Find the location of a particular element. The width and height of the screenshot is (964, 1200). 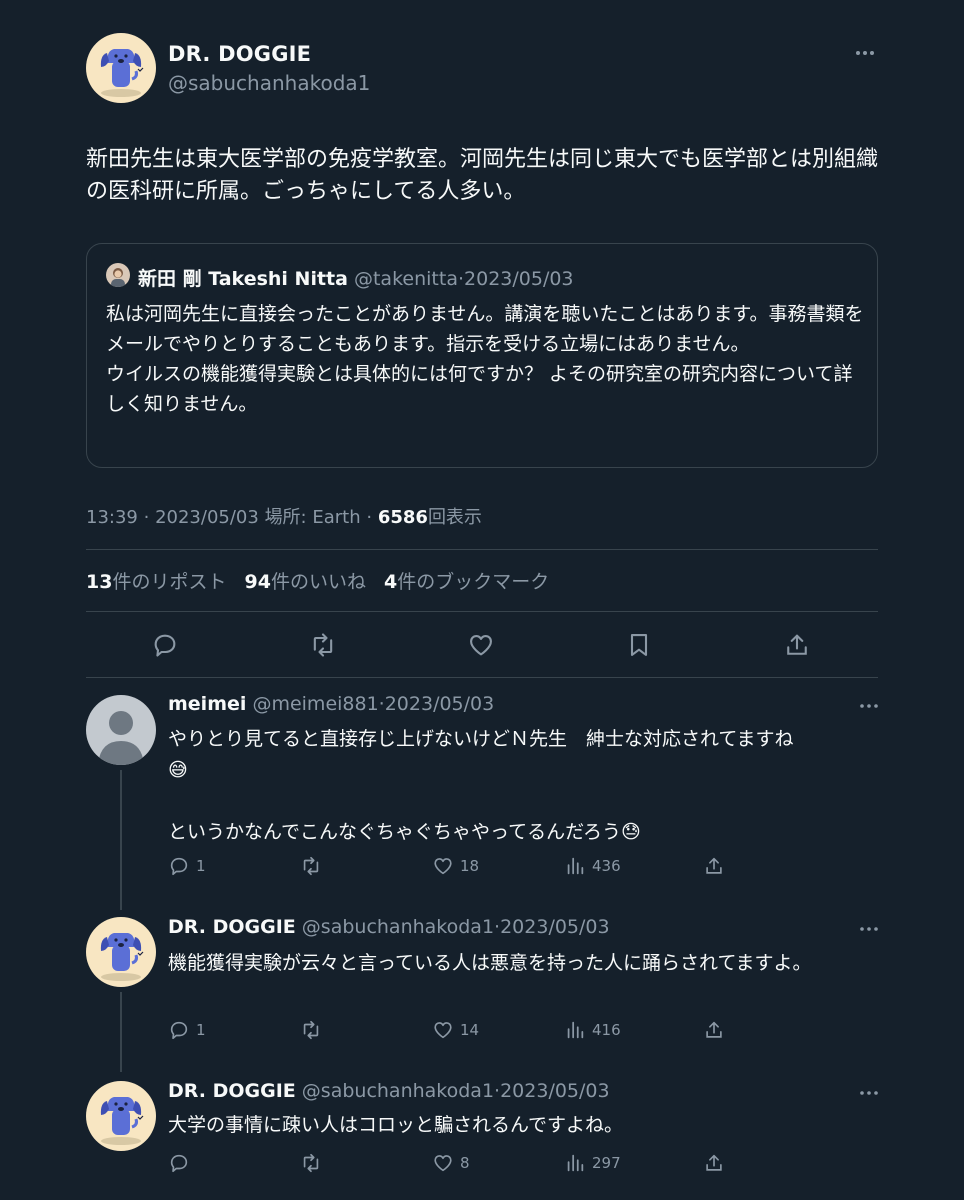

quoted-author-name: 新田 剛 Takeshi Nitta is located at coordinates (243, 279).